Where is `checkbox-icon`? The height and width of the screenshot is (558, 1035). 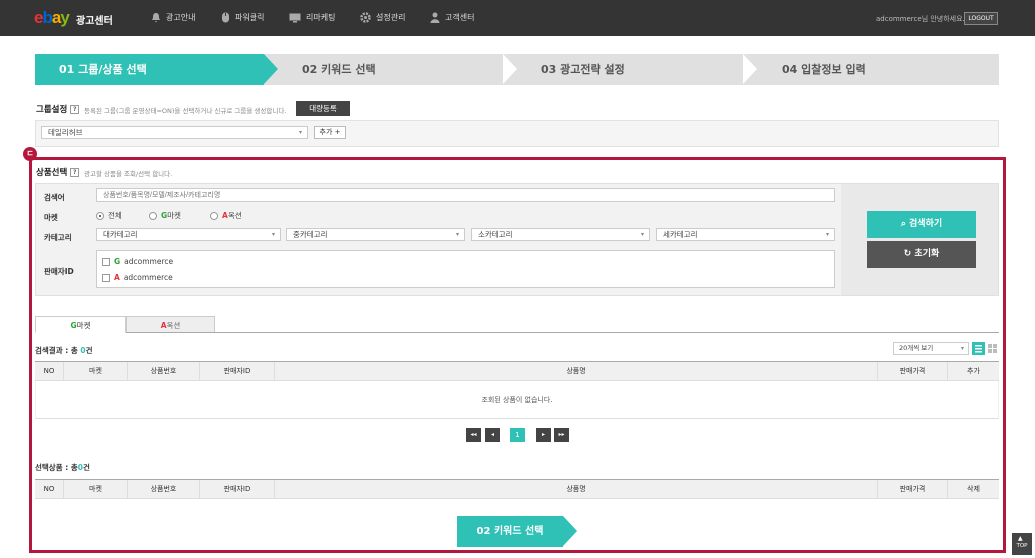
checkbox-icon is located at coordinates (106, 277).